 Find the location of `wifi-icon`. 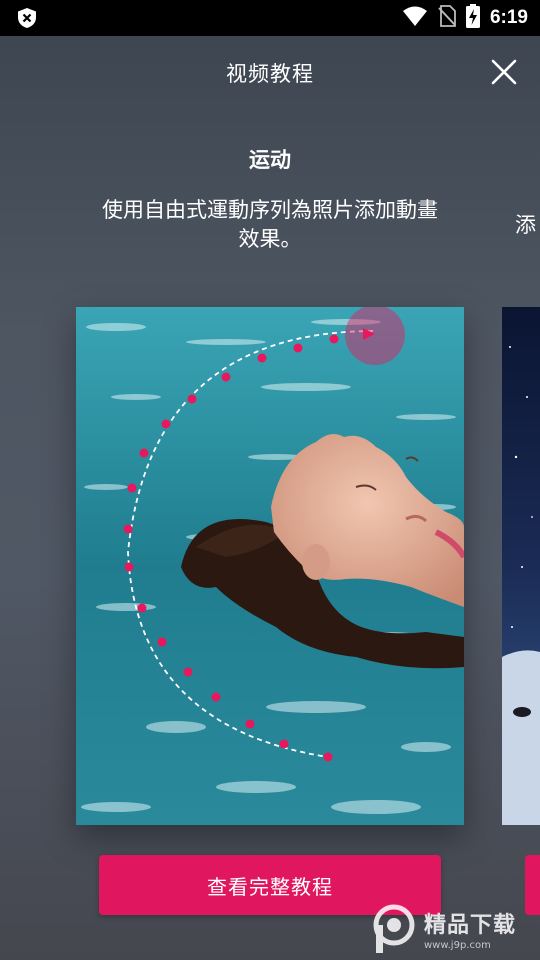

wifi-icon is located at coordinates (415, 18).